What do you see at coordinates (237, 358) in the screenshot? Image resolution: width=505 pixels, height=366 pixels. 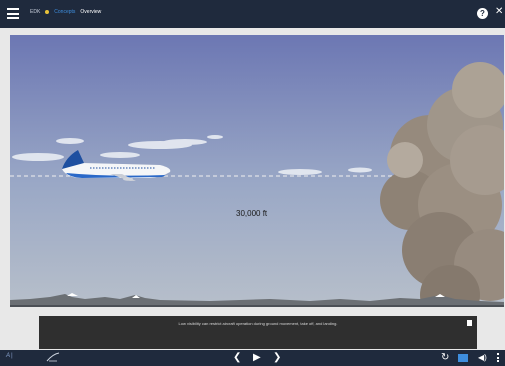 I see `previous-button: ❮` at bounding box center [237, 358].